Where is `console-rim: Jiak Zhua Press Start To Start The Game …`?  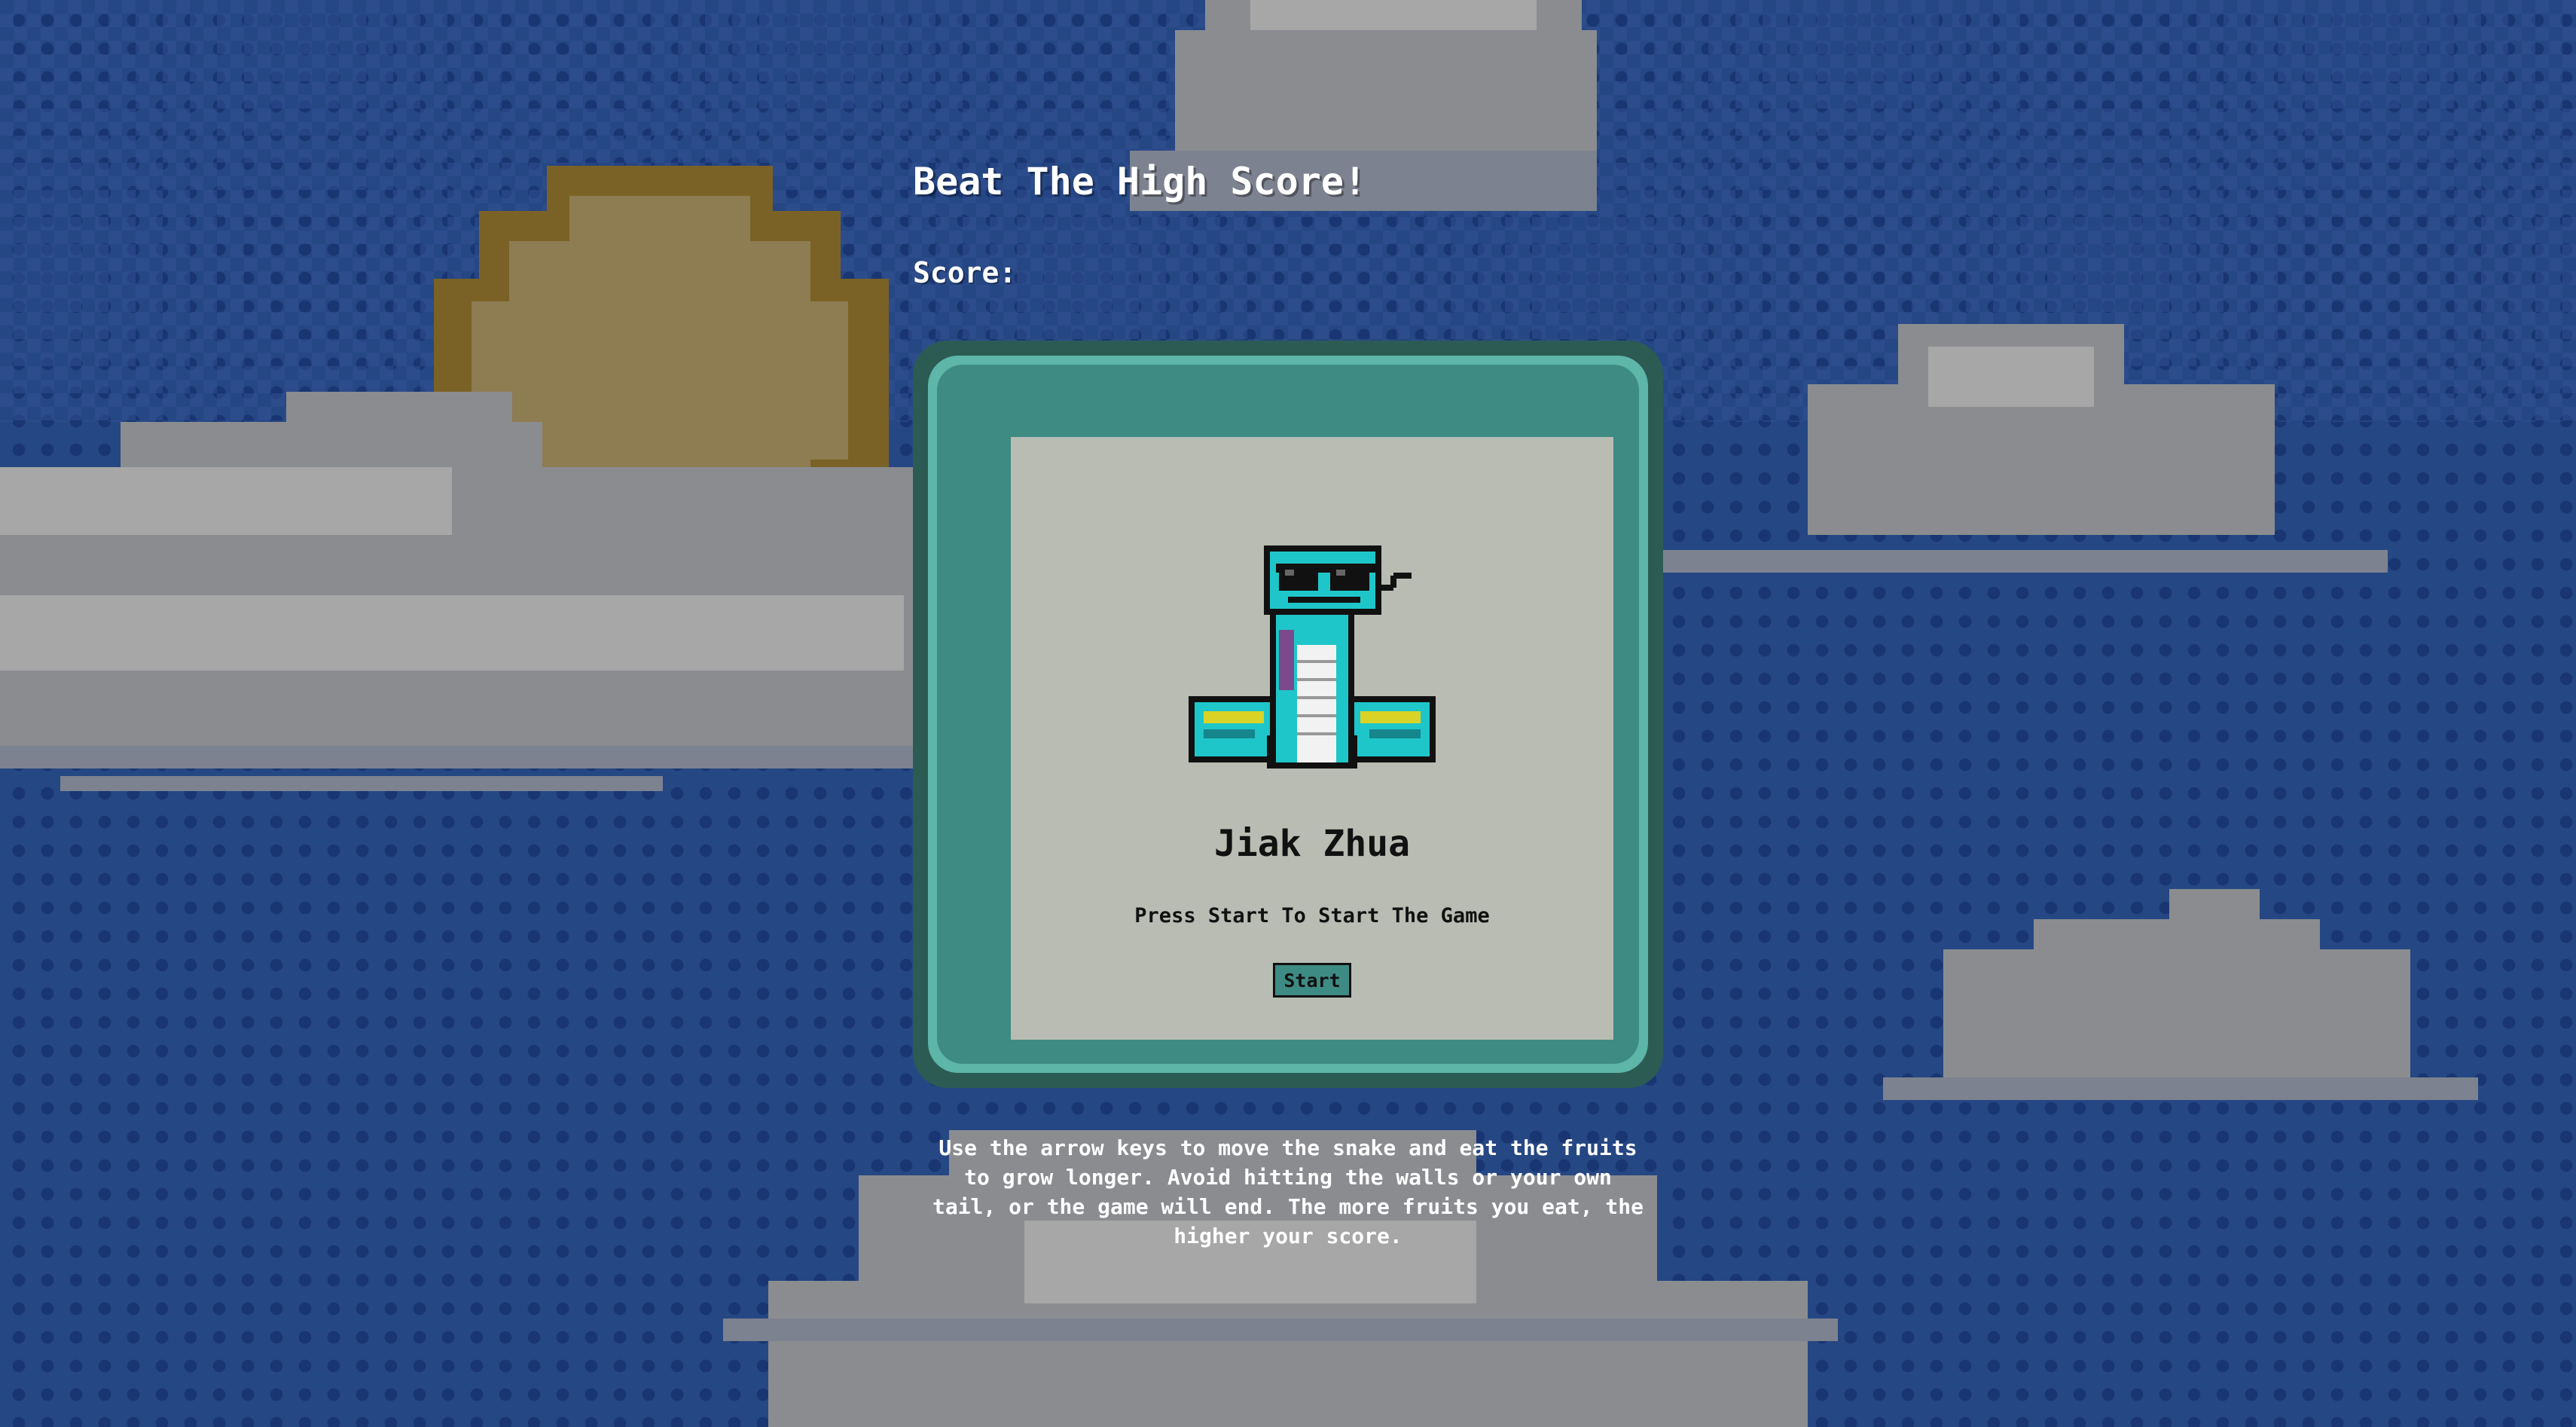
console-rim: Jiak Zhua Press Start To Start The Game … is located at coordinates (1288, 714).